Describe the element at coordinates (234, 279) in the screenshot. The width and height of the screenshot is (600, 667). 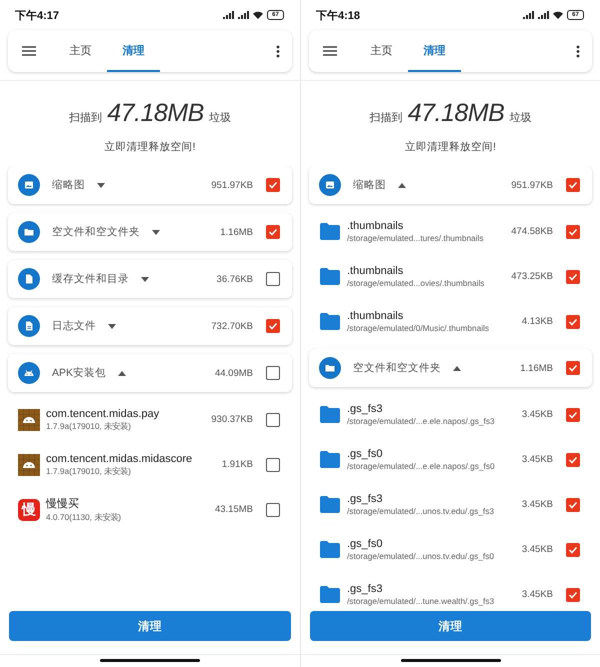
I see `size-label: 36.76KB` at that location.